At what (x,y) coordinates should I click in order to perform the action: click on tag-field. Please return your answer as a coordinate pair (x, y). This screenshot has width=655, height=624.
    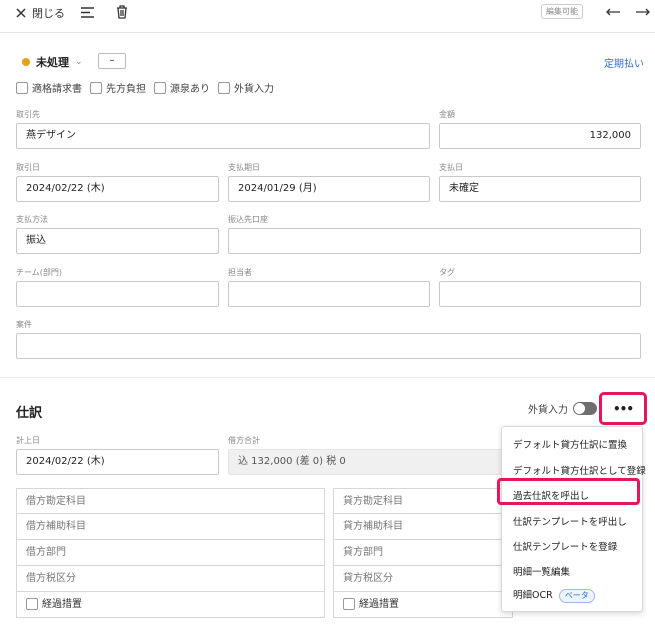
    Looking at the image, I should click on (540, 294).